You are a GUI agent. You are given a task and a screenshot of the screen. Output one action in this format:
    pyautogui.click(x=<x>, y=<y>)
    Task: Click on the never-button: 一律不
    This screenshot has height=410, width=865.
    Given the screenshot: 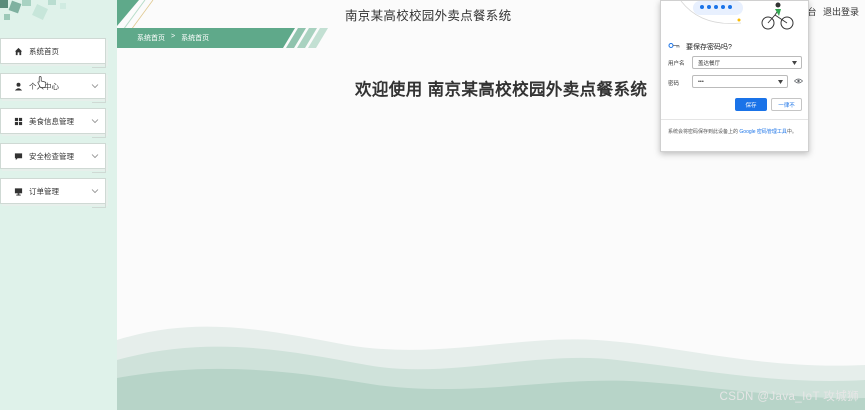 What is the action you would take?
    pyautogui.click(x=786, y=104)
    